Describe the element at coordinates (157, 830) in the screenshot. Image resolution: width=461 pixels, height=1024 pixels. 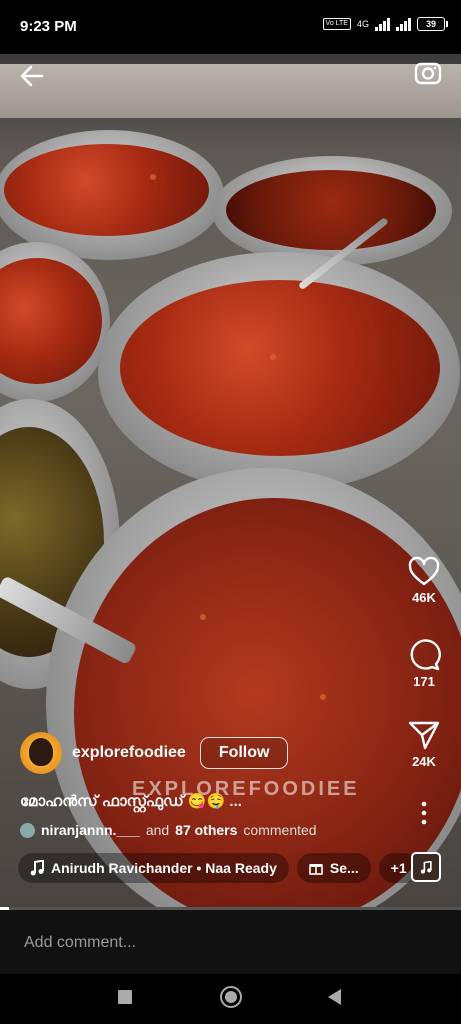
I see `comment-connector: and` at that location.